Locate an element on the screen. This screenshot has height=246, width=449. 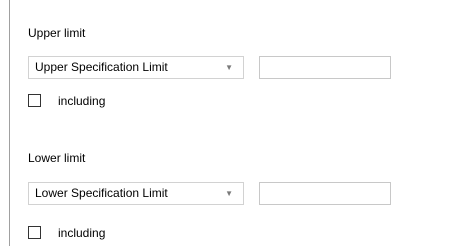
lower-limit-type-dropdown: Lower Specification Limit ▼ is located at coordinates (136, 193).